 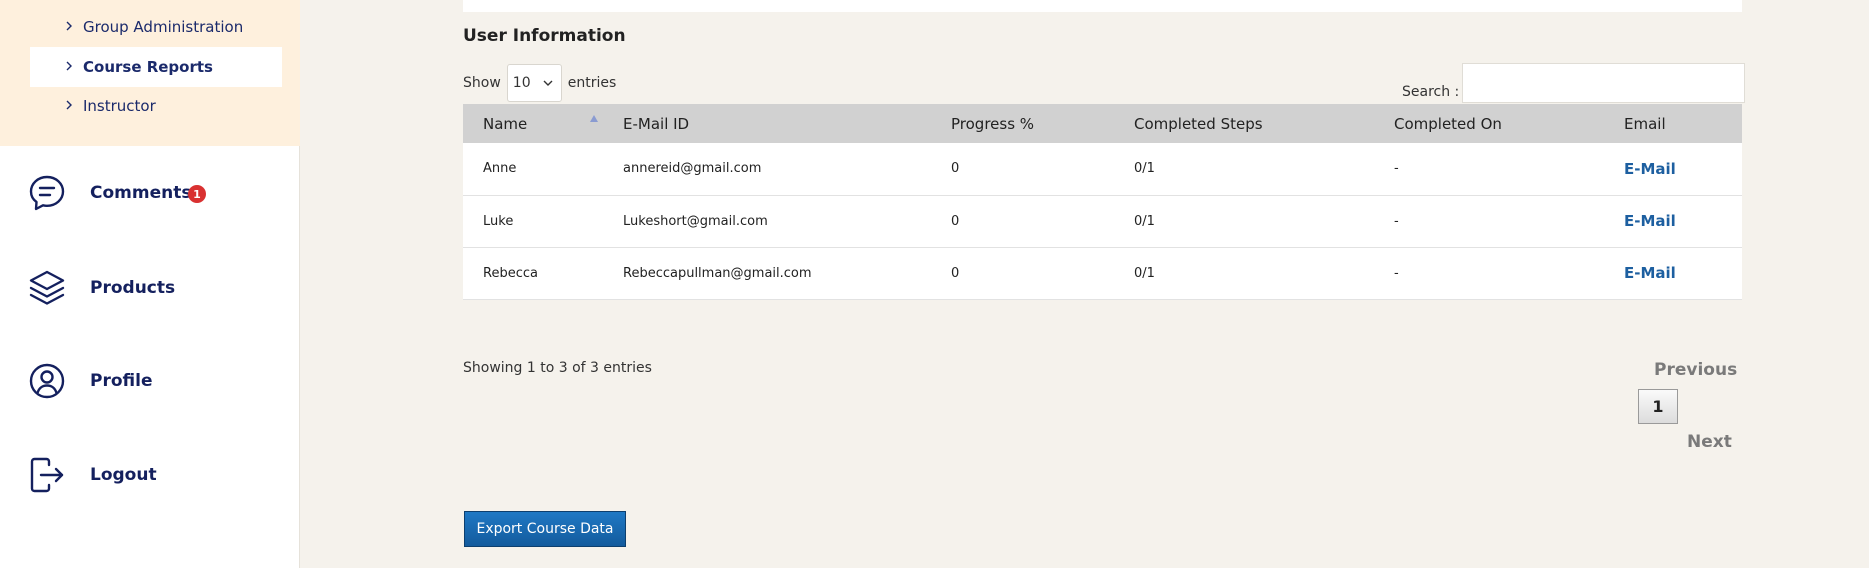 I want to click on column-header-name: Name, so click(x=533, y=123).